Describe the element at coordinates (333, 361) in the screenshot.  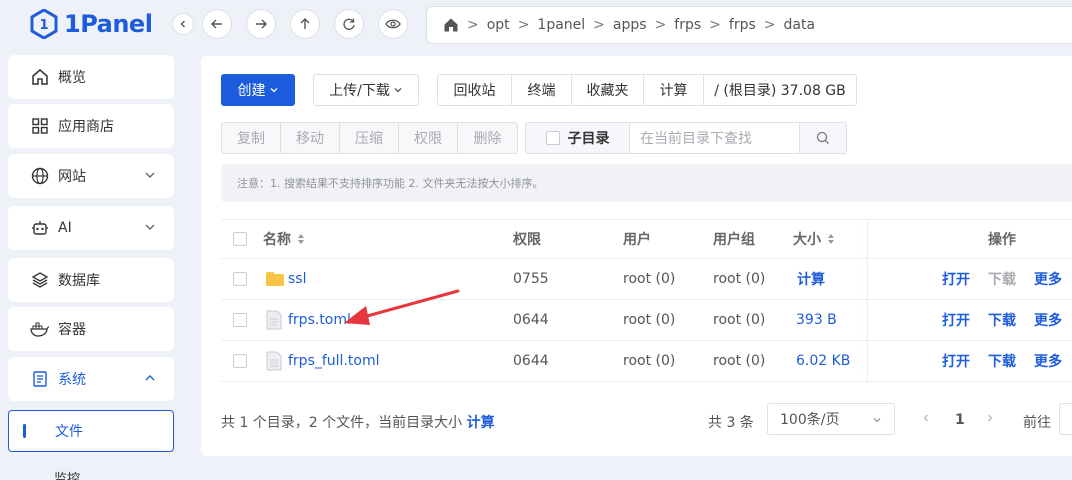
I see `file-name-link: frps_full.toml` at that location.